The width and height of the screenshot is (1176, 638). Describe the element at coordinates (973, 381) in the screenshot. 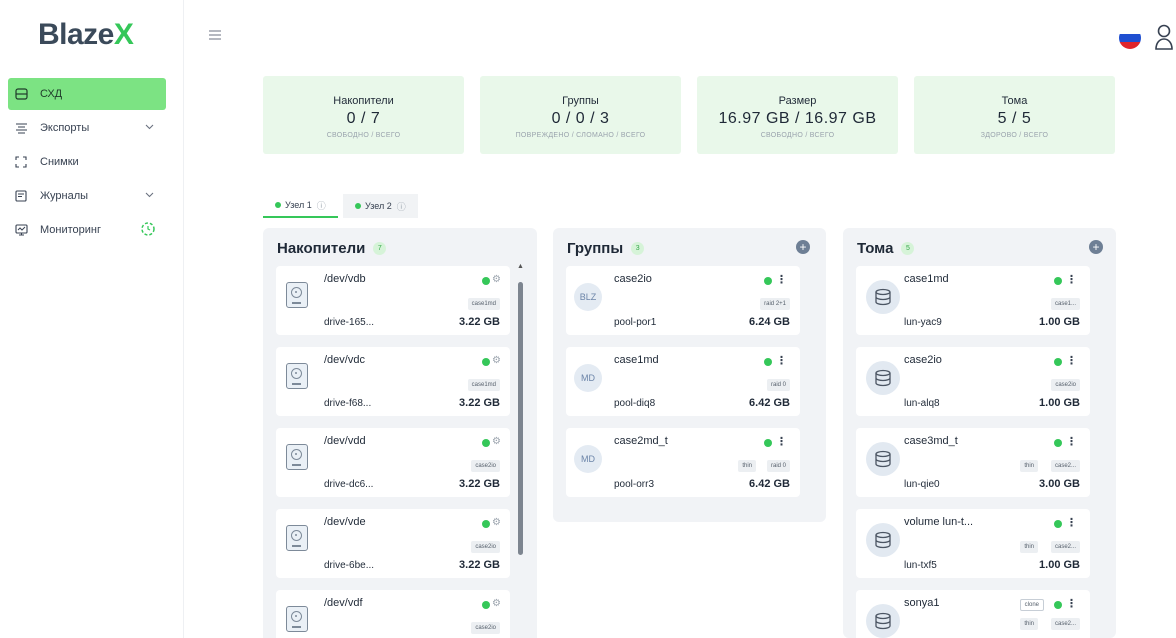

I see `volume-card: case2io ⋮ case2io lun-alq8 1.00 GB` at that location.